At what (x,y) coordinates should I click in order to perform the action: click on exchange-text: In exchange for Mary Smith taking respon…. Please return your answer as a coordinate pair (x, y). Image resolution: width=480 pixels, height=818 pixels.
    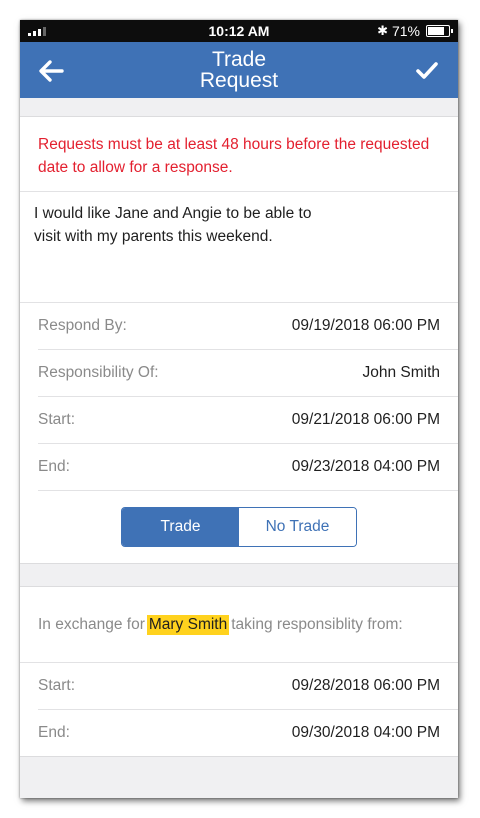
    Looking at the image, I should click on (239, 625).